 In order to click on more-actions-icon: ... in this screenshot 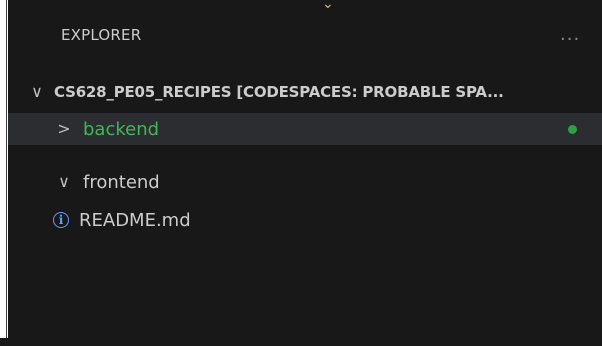, I will do `click(570, 34)`.